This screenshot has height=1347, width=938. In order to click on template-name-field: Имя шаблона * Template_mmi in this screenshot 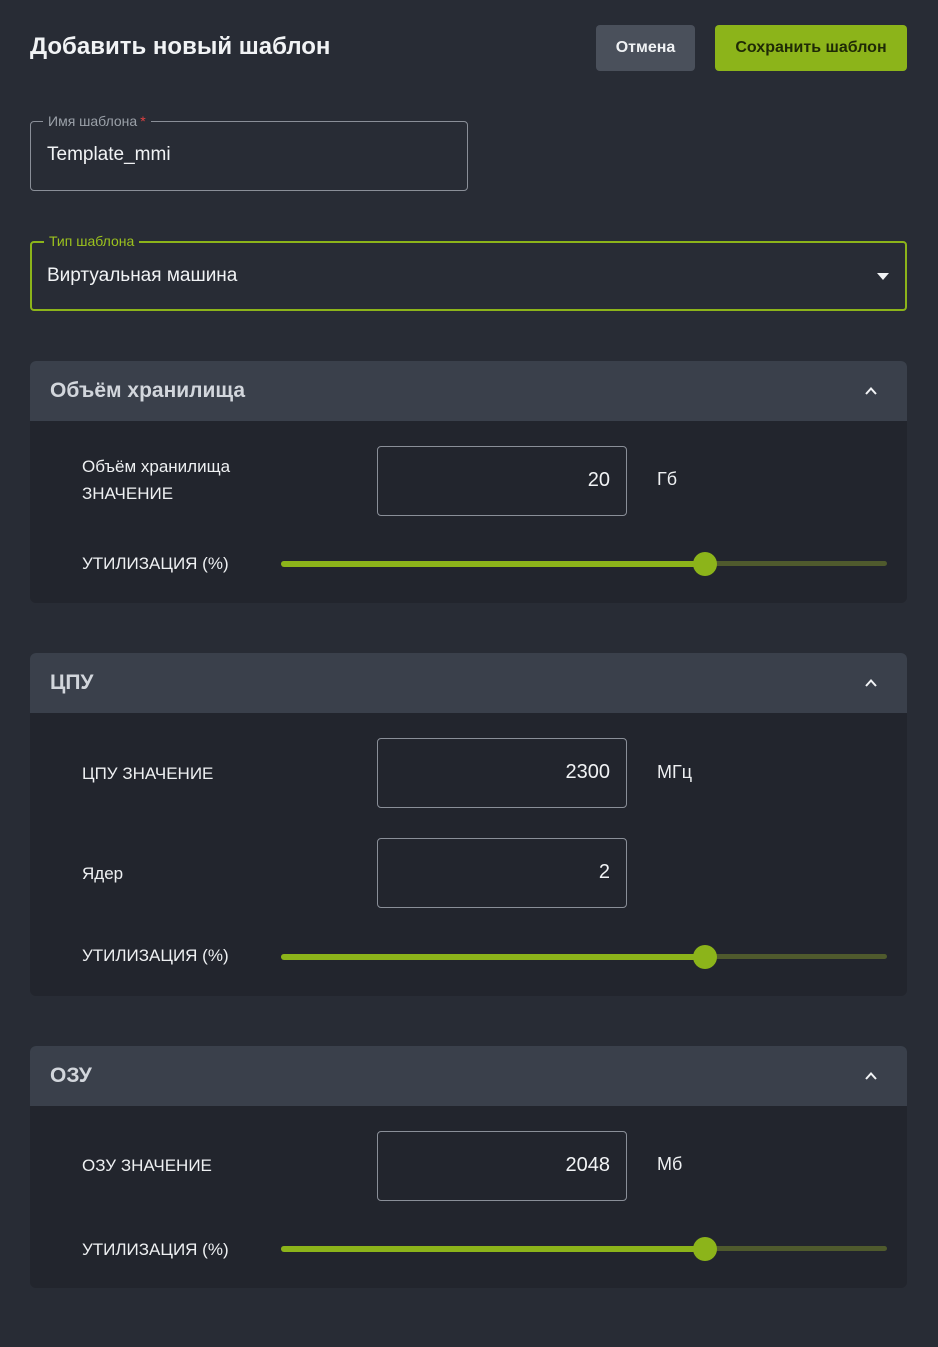, I will do `click(249, 152)`.